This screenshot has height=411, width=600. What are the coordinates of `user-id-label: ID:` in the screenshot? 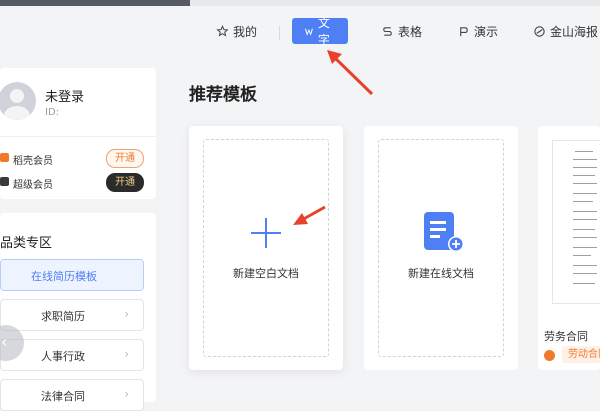 It's located at (52, 112).